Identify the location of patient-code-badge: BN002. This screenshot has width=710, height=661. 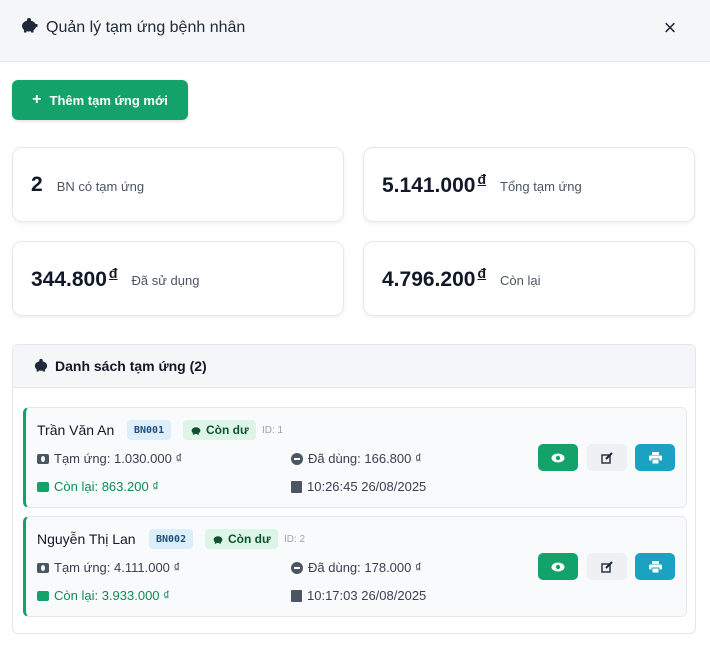
(171, 539).